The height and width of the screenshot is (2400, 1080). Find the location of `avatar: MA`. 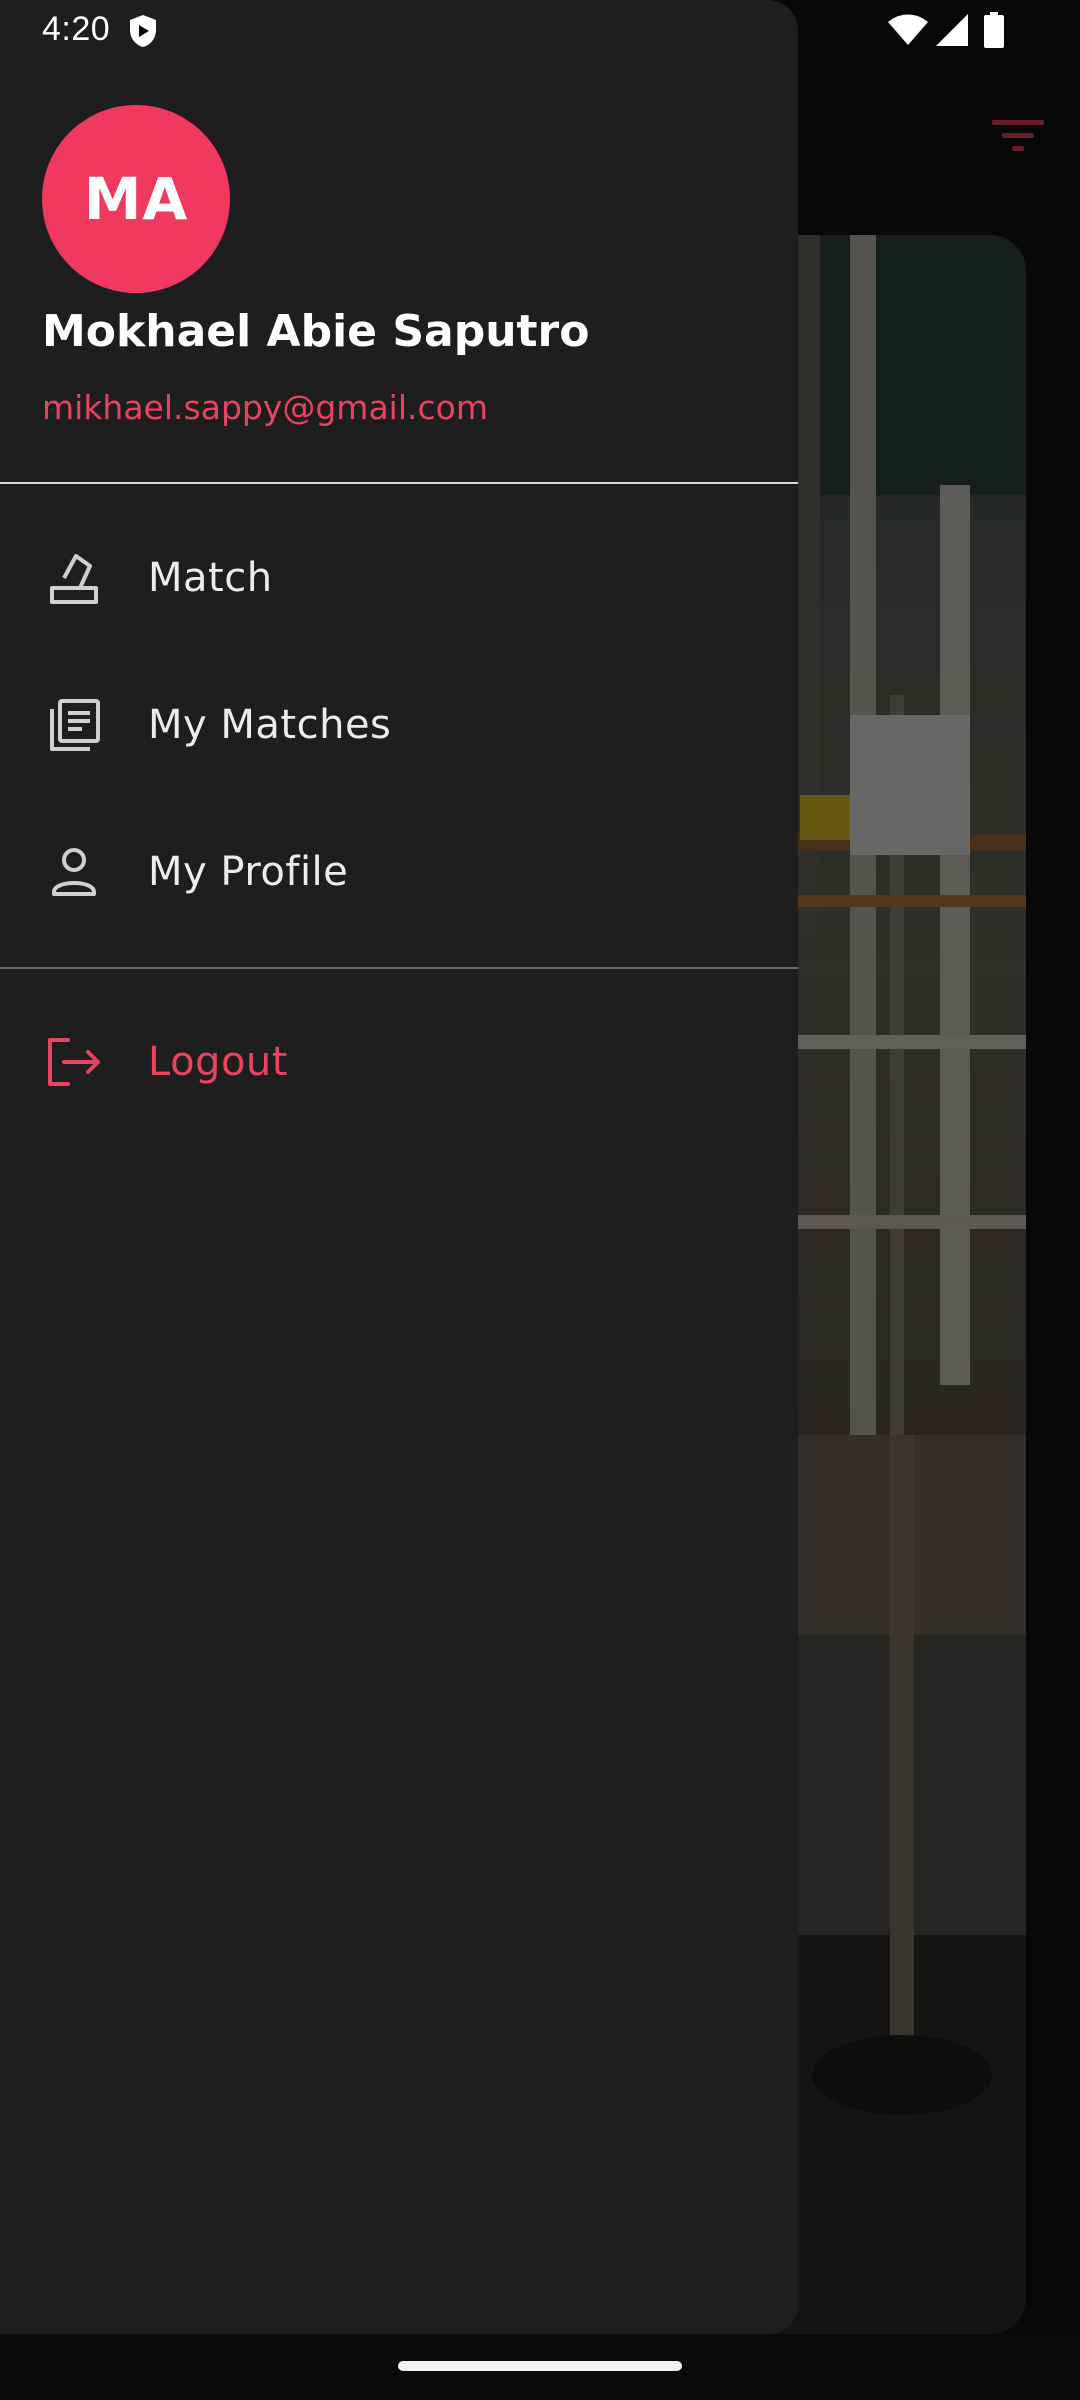

avatar: MA is located at coordinates (136, 199).